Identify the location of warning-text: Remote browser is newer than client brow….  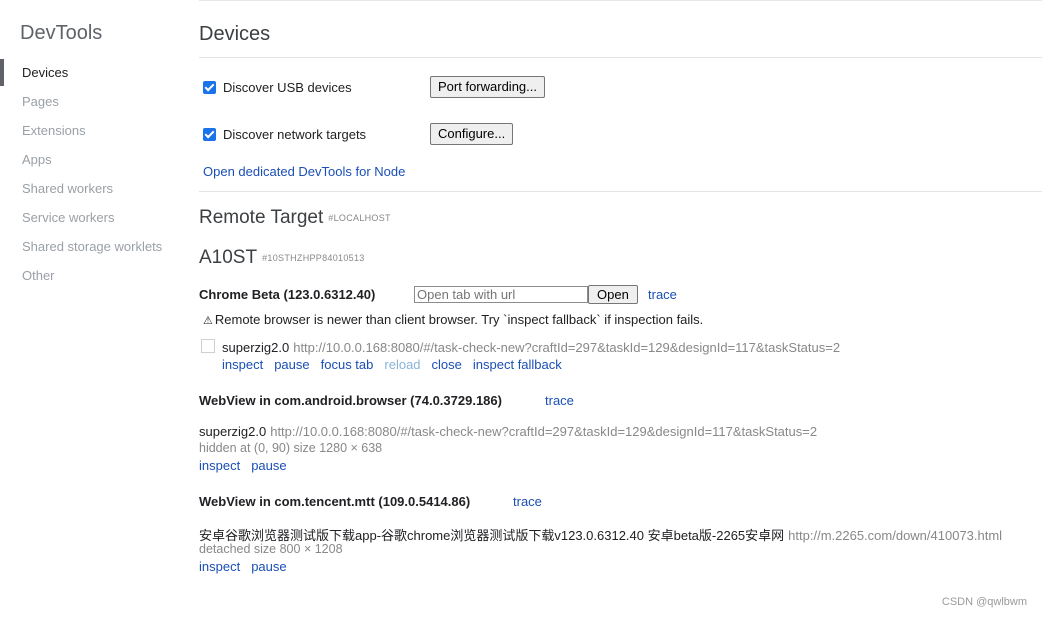
(459, 319).